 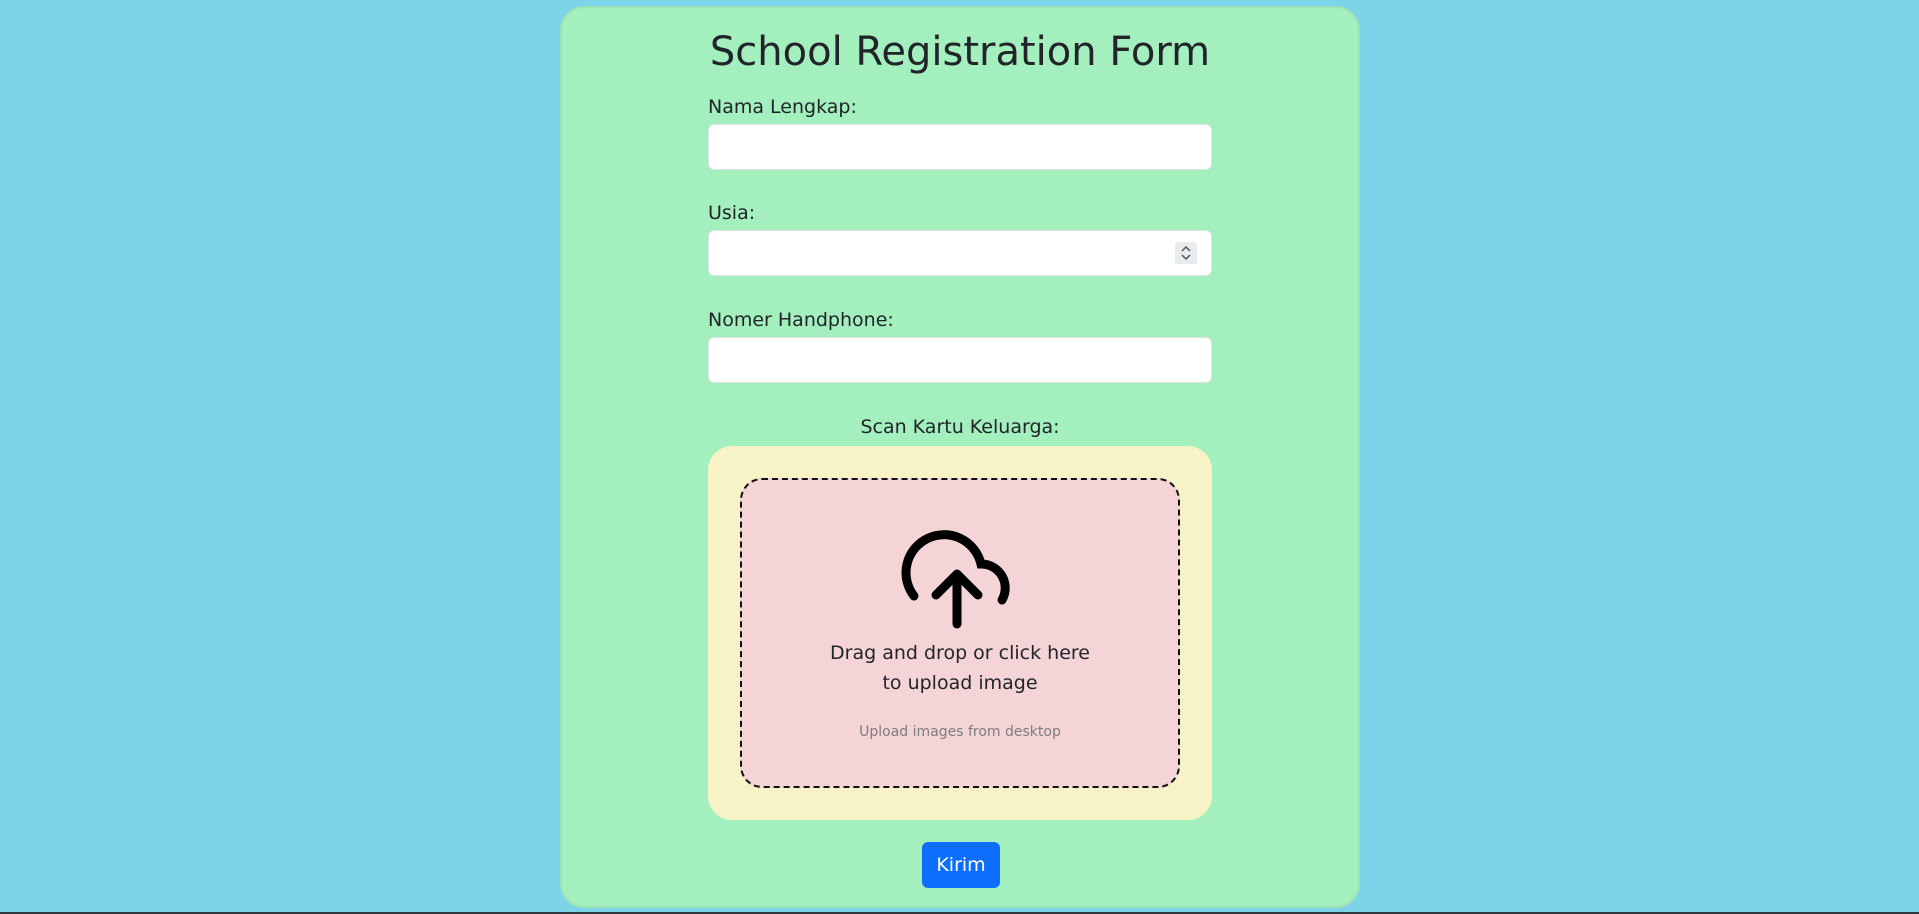 What do you see at coordinates (960, 427) in the screenshot?
I see `scan-kartu-keluarga-label: Scan Kartu Keluarga:` at bounding box center [960, 427].